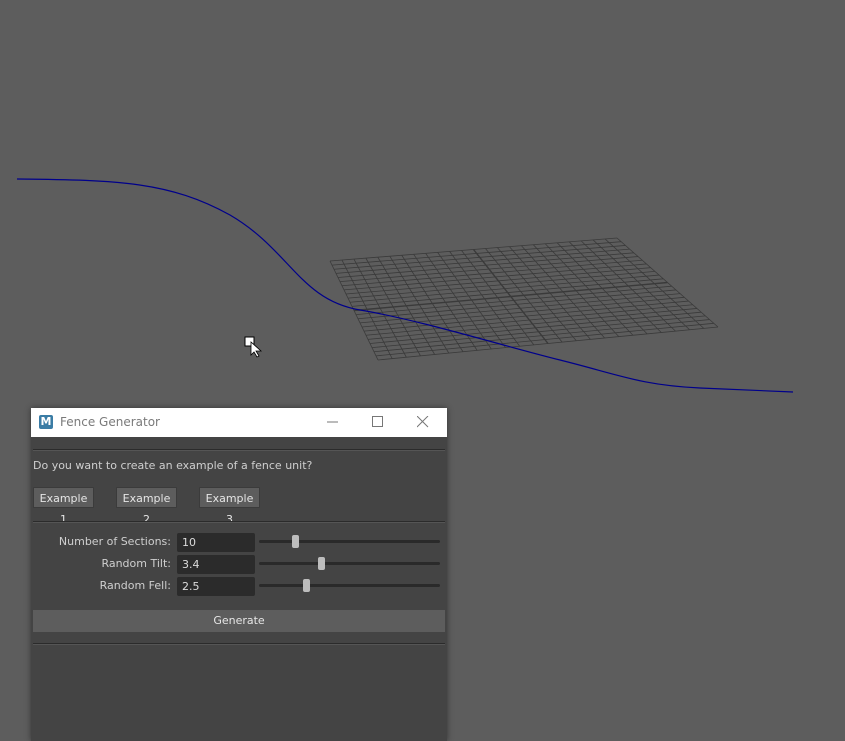 This screenshot has height=741, width=845. I want to click on tilt-label: Random Tilt:, so click(136, 563).